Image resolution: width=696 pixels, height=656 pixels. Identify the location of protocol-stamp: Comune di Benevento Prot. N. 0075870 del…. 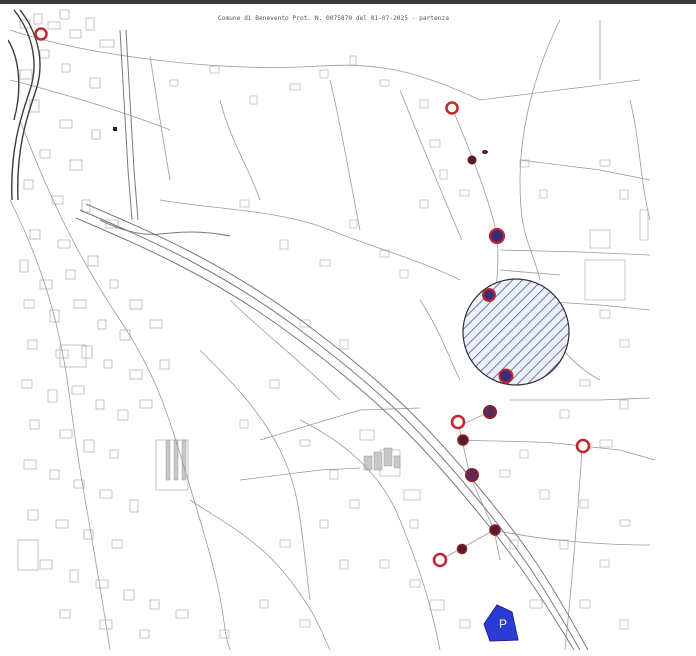
(333, 18).